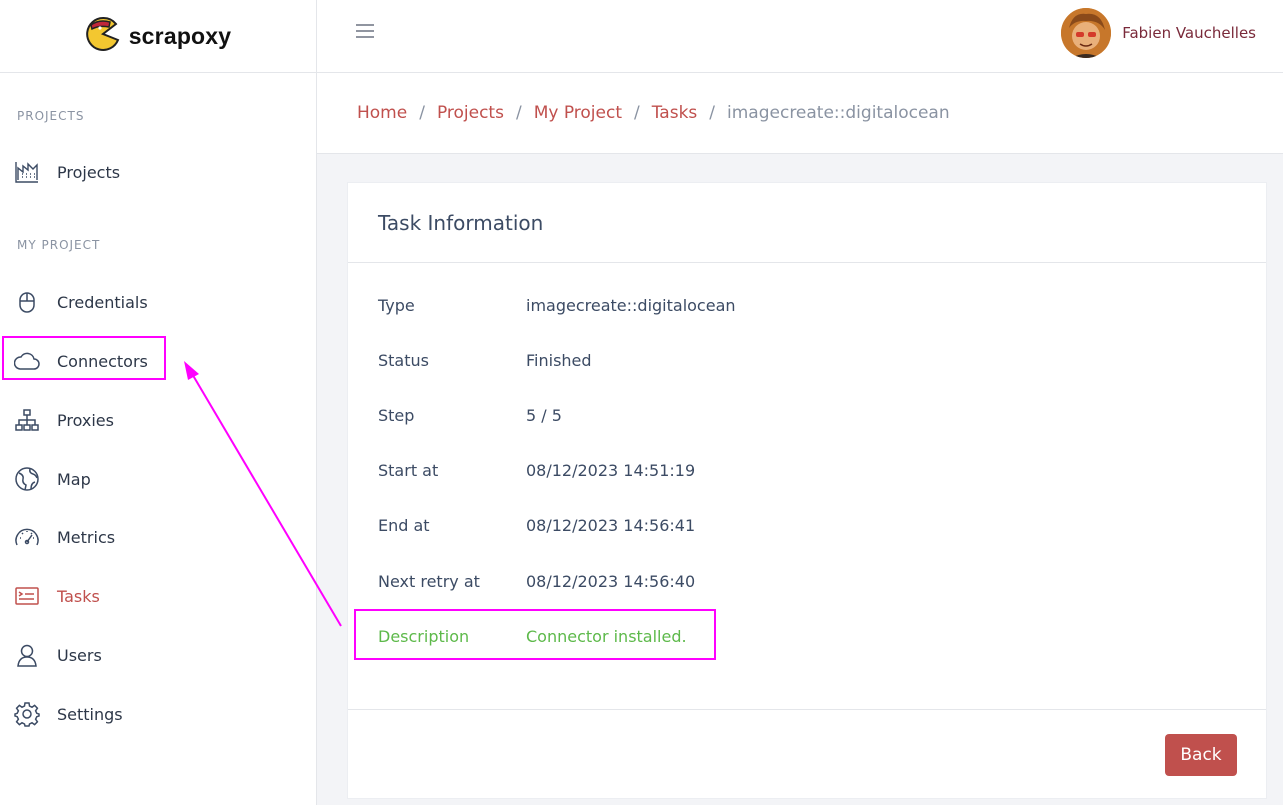  Describe the element at coordinates (535, 634) in the screenshot. I see `annotation-box-description` at that location.